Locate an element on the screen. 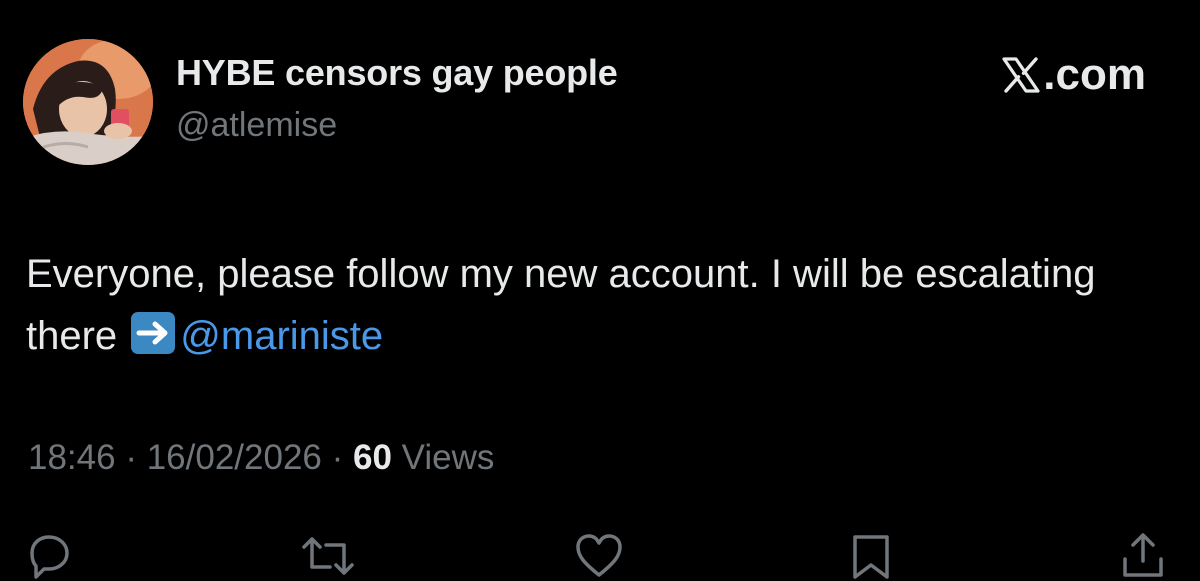 The image size is (1200, 581). author-handle: @atlemise is located at coordinates (256, 125).